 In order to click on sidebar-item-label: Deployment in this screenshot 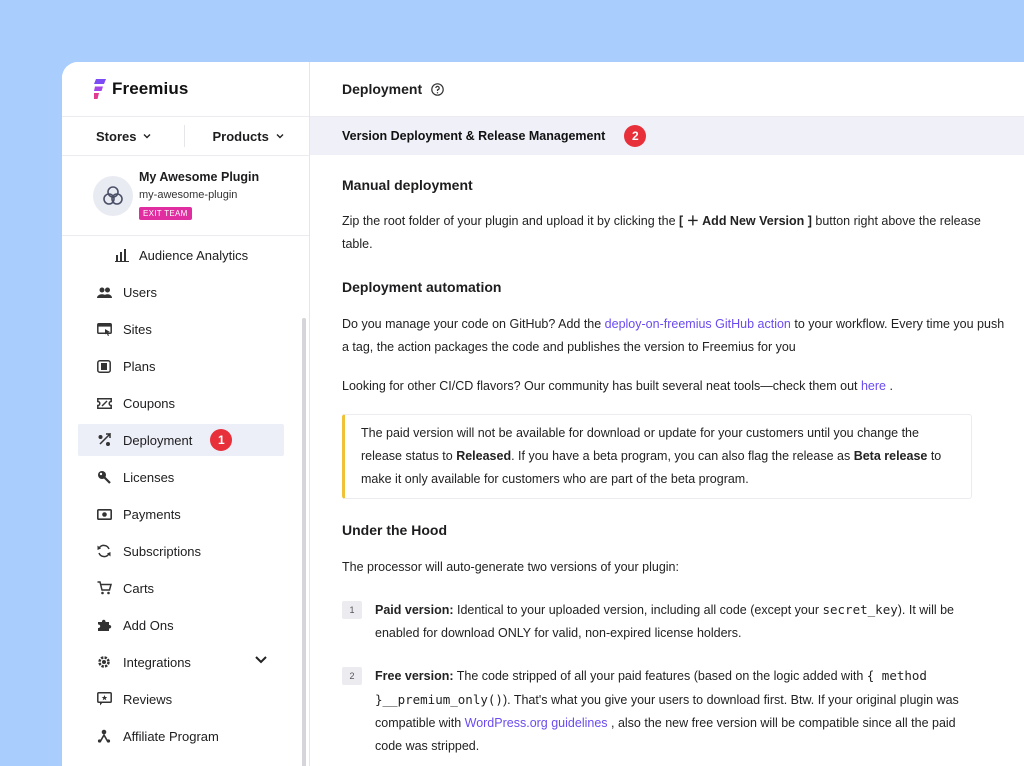, I will do `click(158, 440)`.